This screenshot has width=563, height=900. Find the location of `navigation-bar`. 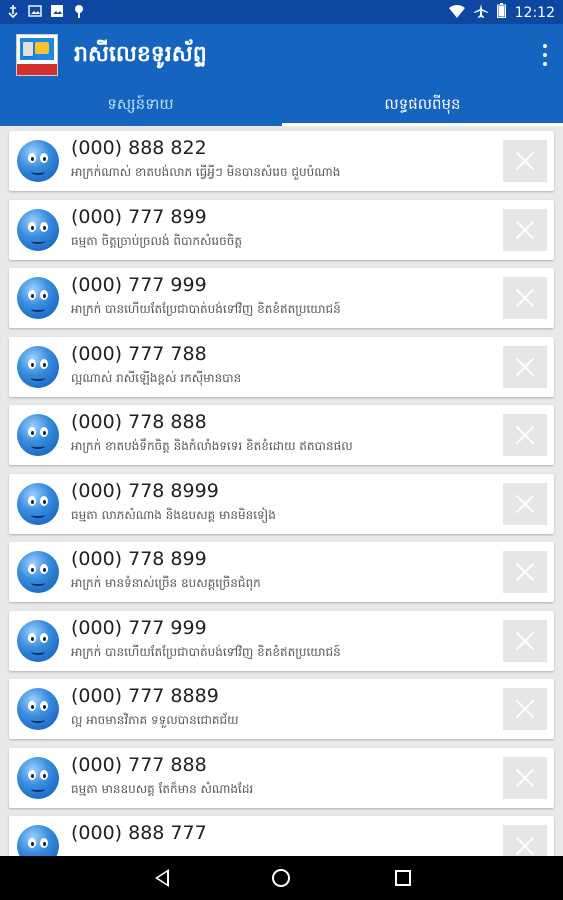

navigation-bar is located at coordinates (281, 878).